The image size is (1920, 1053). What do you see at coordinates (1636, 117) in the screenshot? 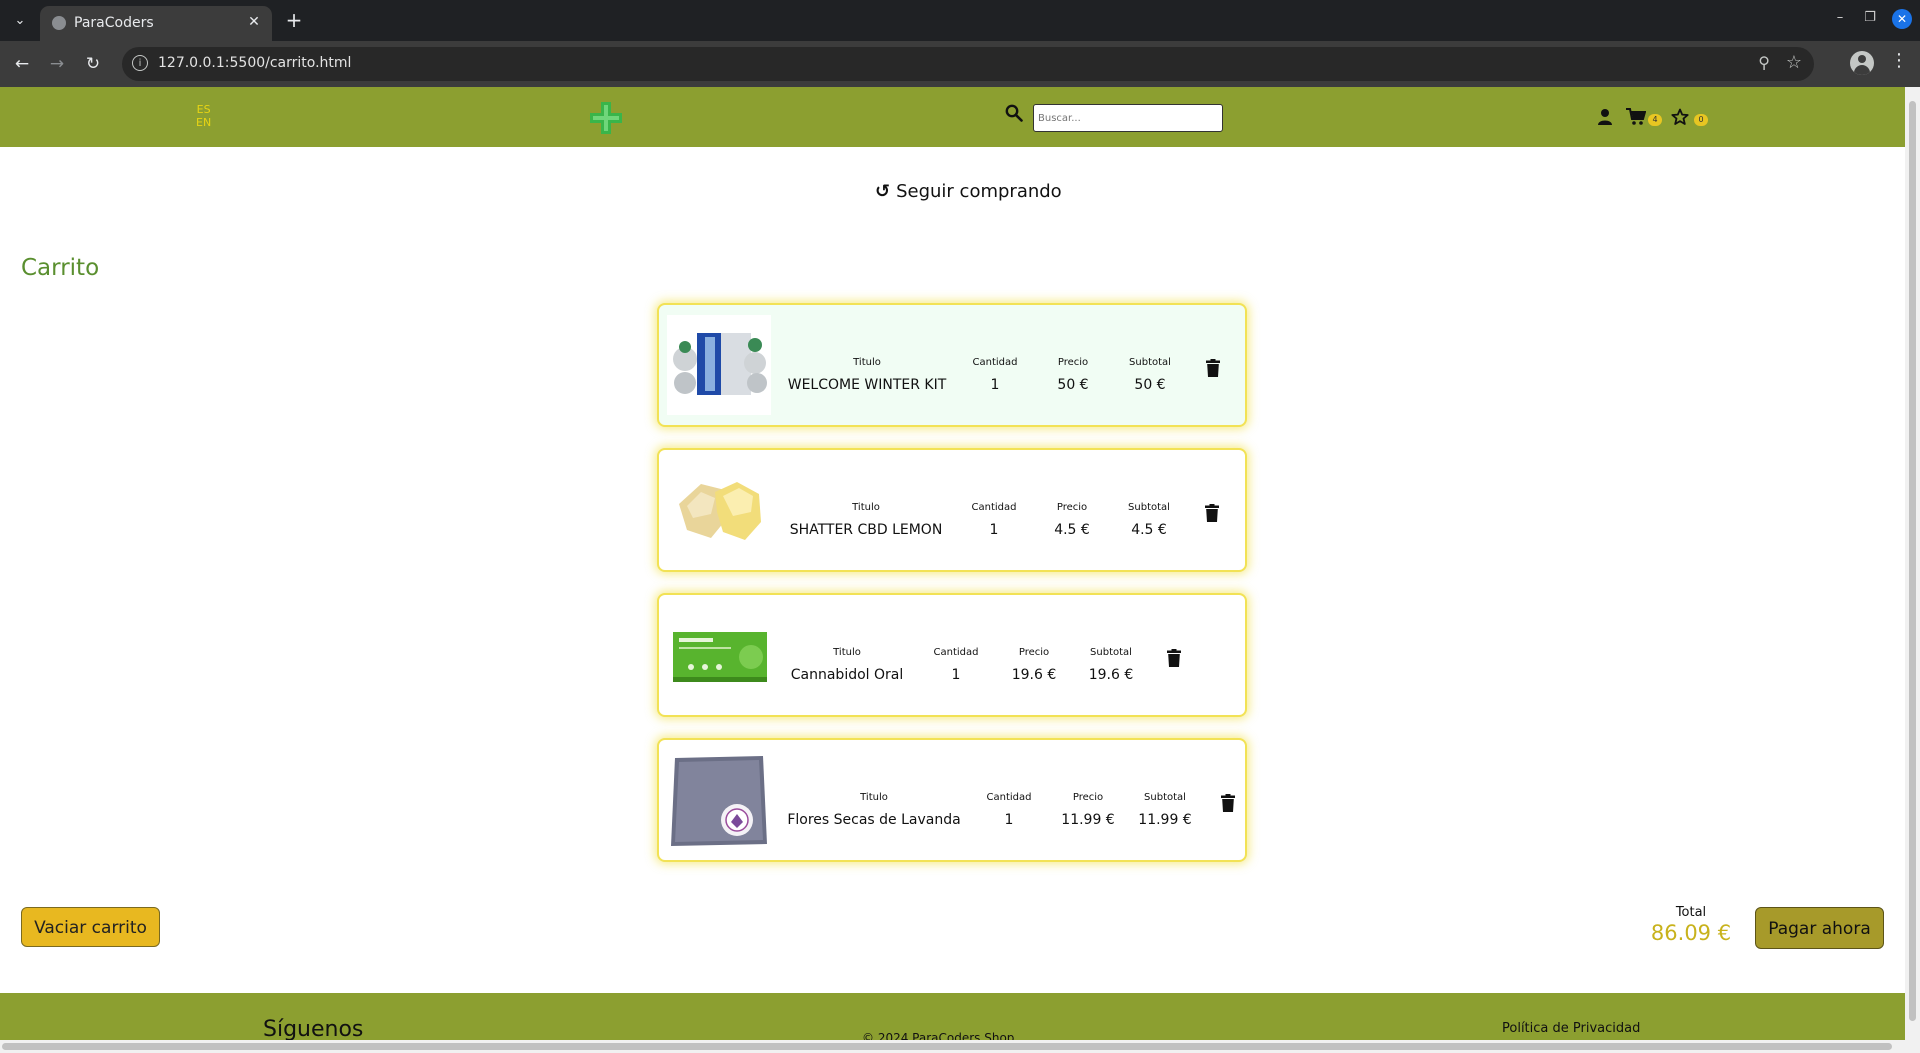
I see `shopping-cart-icon` at bounding box center [1636, 117].